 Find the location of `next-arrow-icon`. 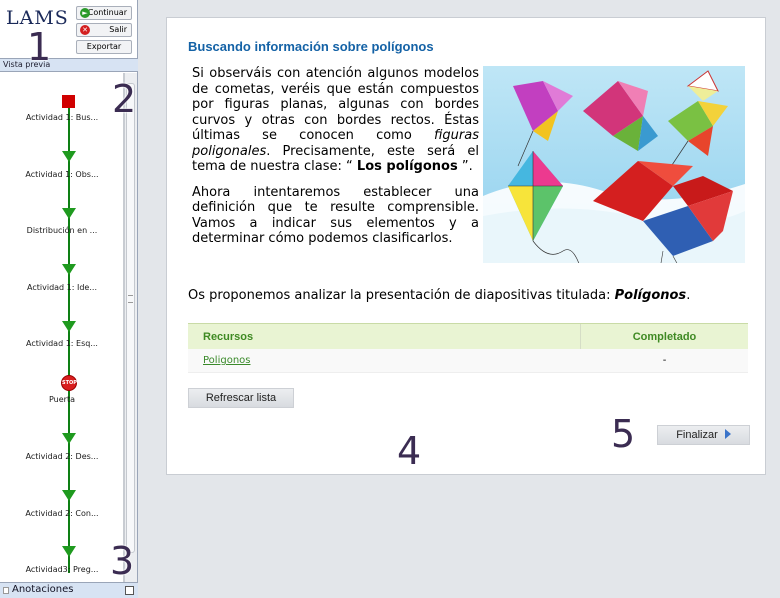

next-arrow-icon is located at coordinates (727, 434).